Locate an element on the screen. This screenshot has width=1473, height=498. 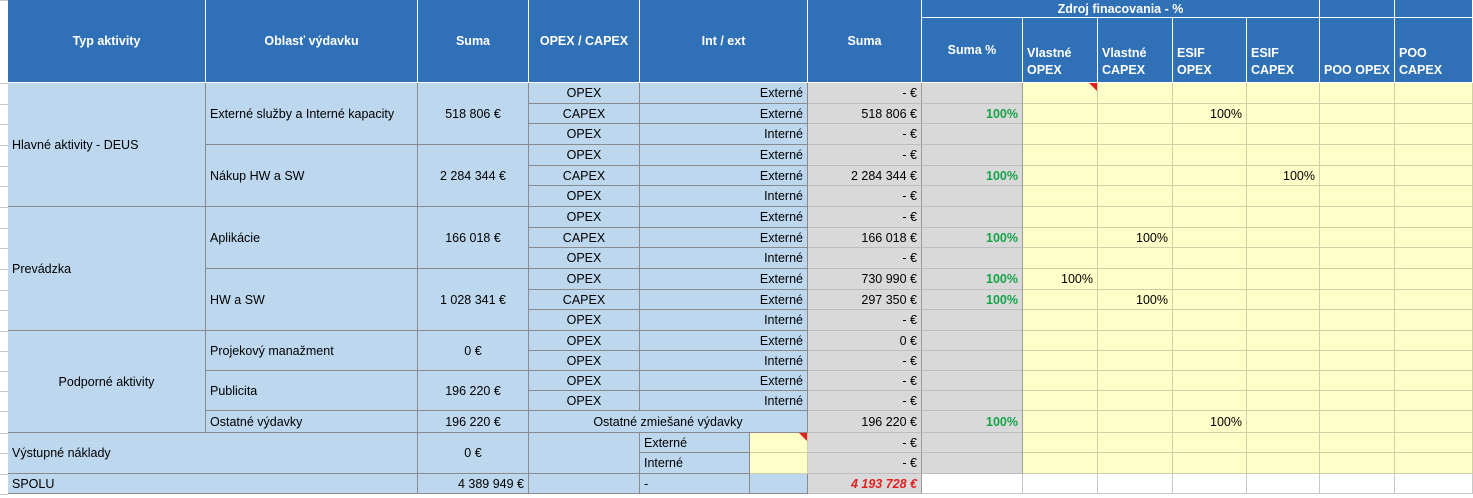
vystupne-opex-capex is located at coordinates (584, 453).